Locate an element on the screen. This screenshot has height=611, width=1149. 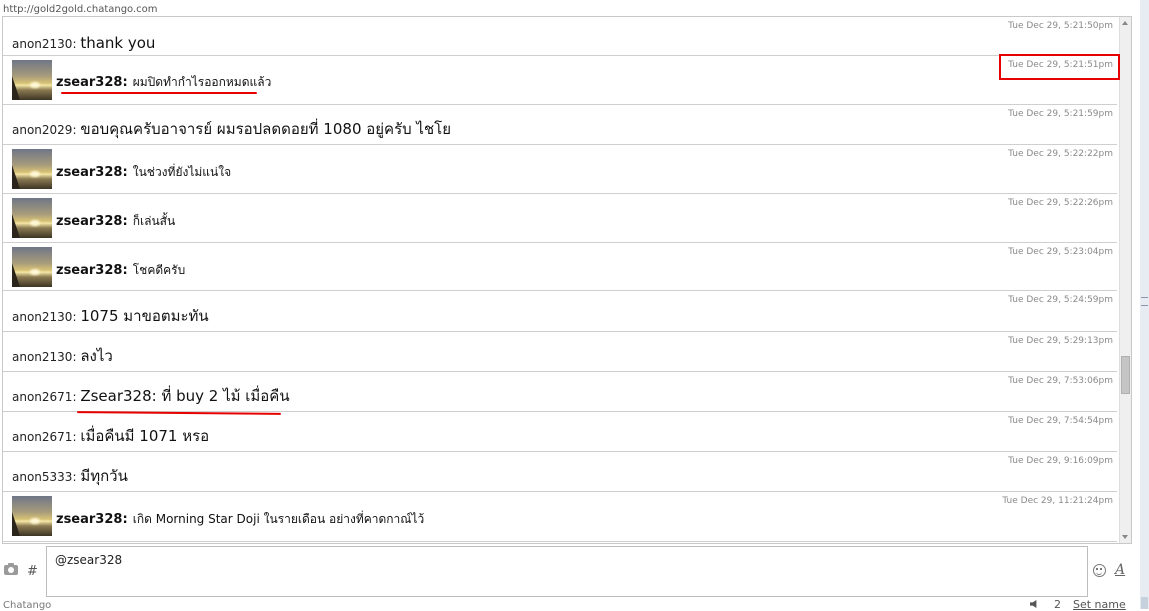
message-text: 1075 มาขอตมะทัน is located at coordinates (144, 316).